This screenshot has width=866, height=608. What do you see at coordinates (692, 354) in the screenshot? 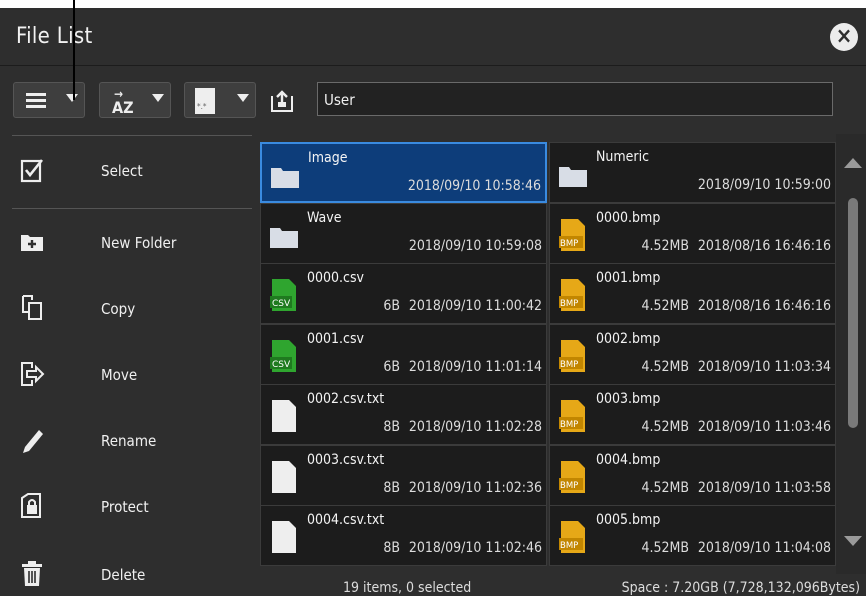
I see `file-item: BMP 0002.bmp 4.52MB 2018/09/10 11:03:34` at bounding box center [692, 354].